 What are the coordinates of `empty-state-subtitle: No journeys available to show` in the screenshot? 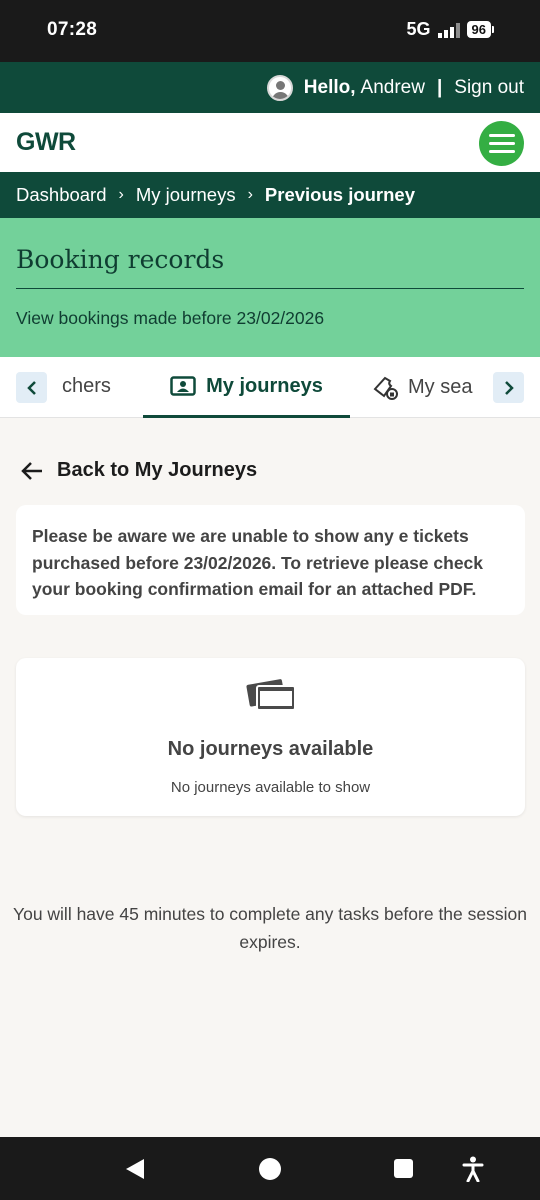 It's located at (270, 787).